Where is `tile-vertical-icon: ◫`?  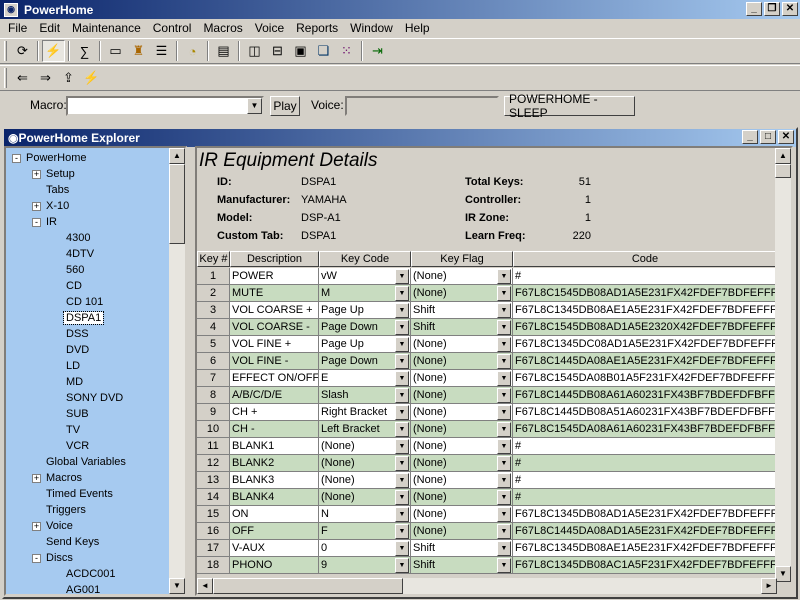
tile-vertical-icon: ◫ is located at coordinates (254, 51).